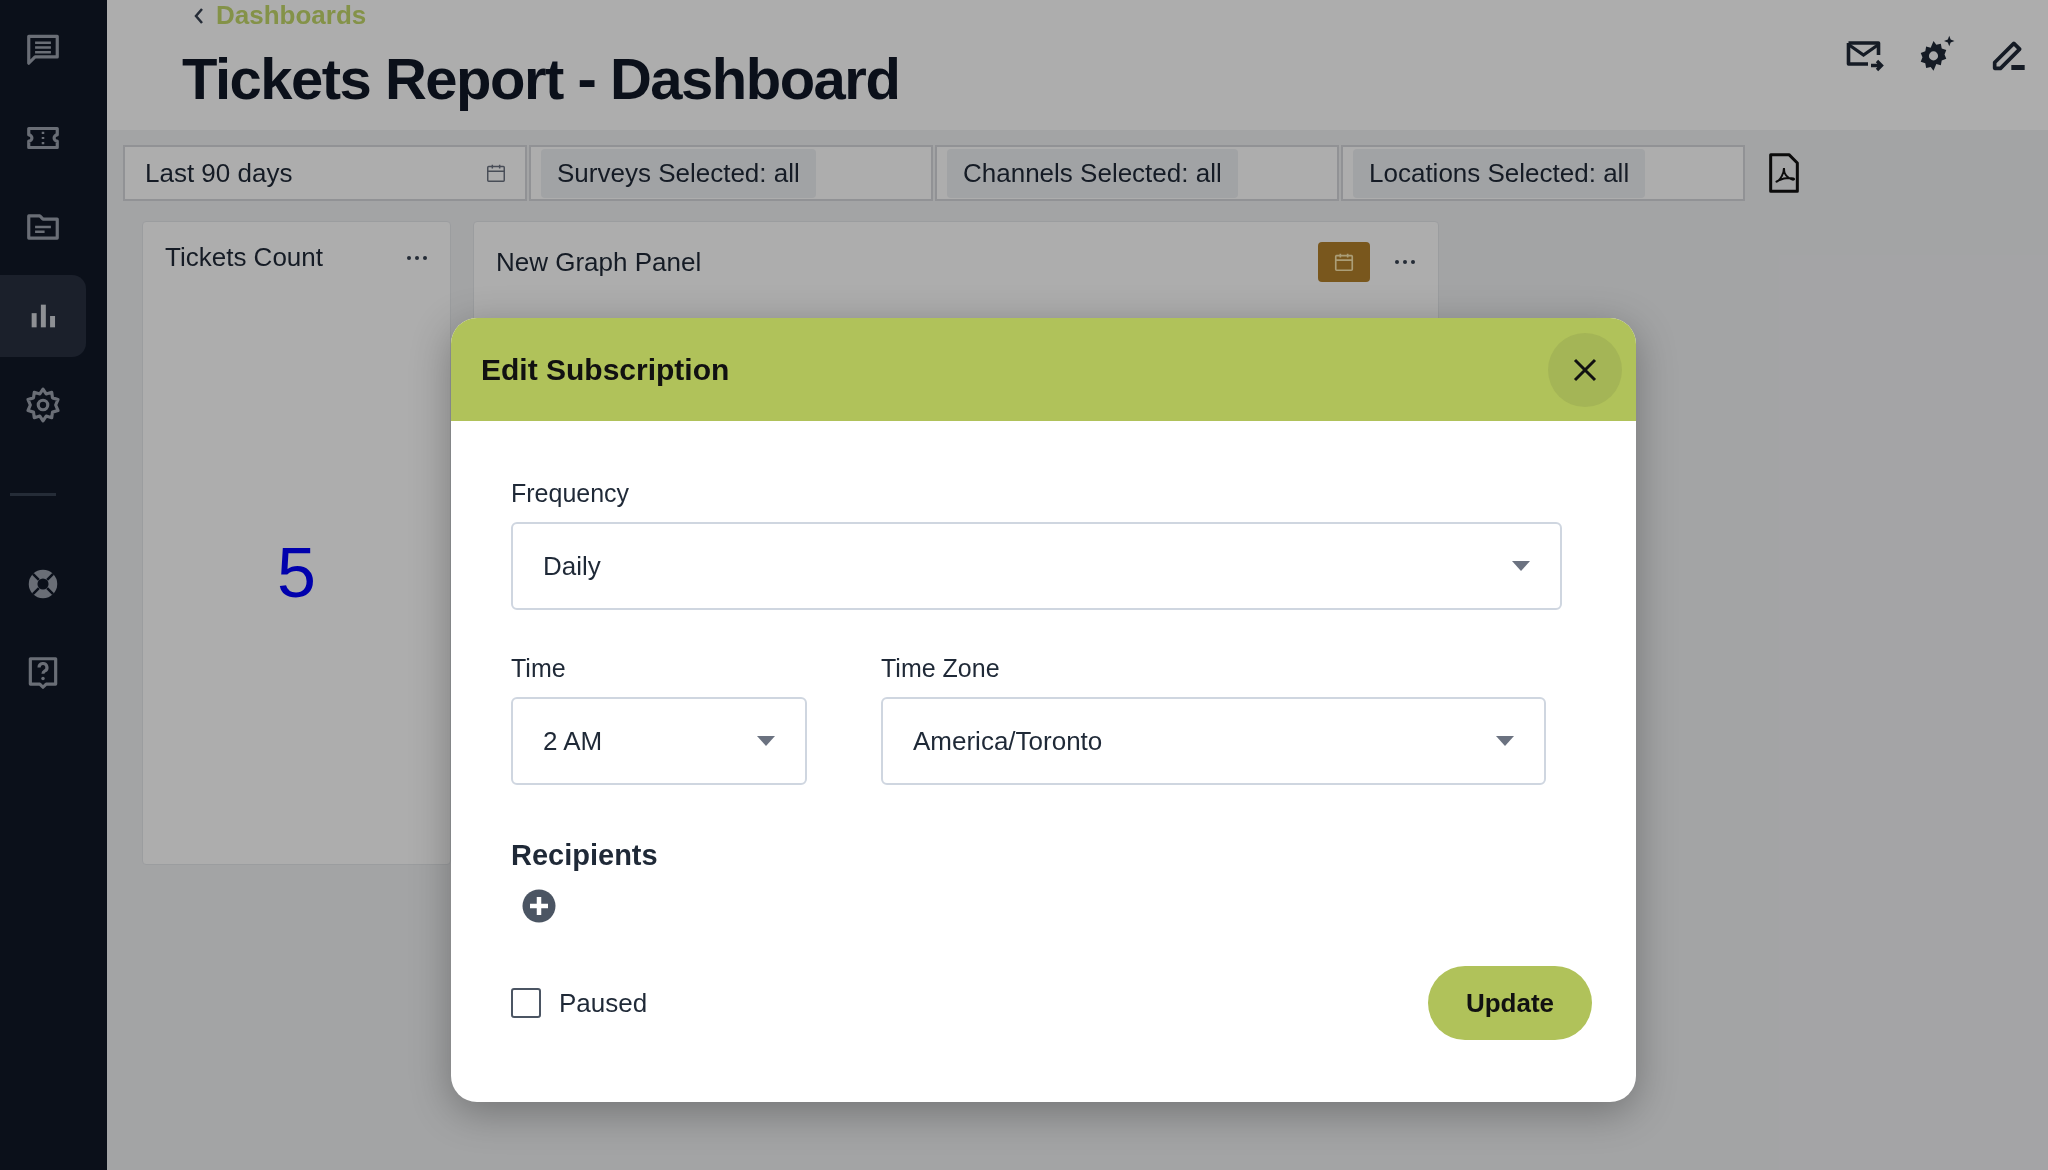  I want to click on filter-box: Locations Selected: all, so click(1543, 173).